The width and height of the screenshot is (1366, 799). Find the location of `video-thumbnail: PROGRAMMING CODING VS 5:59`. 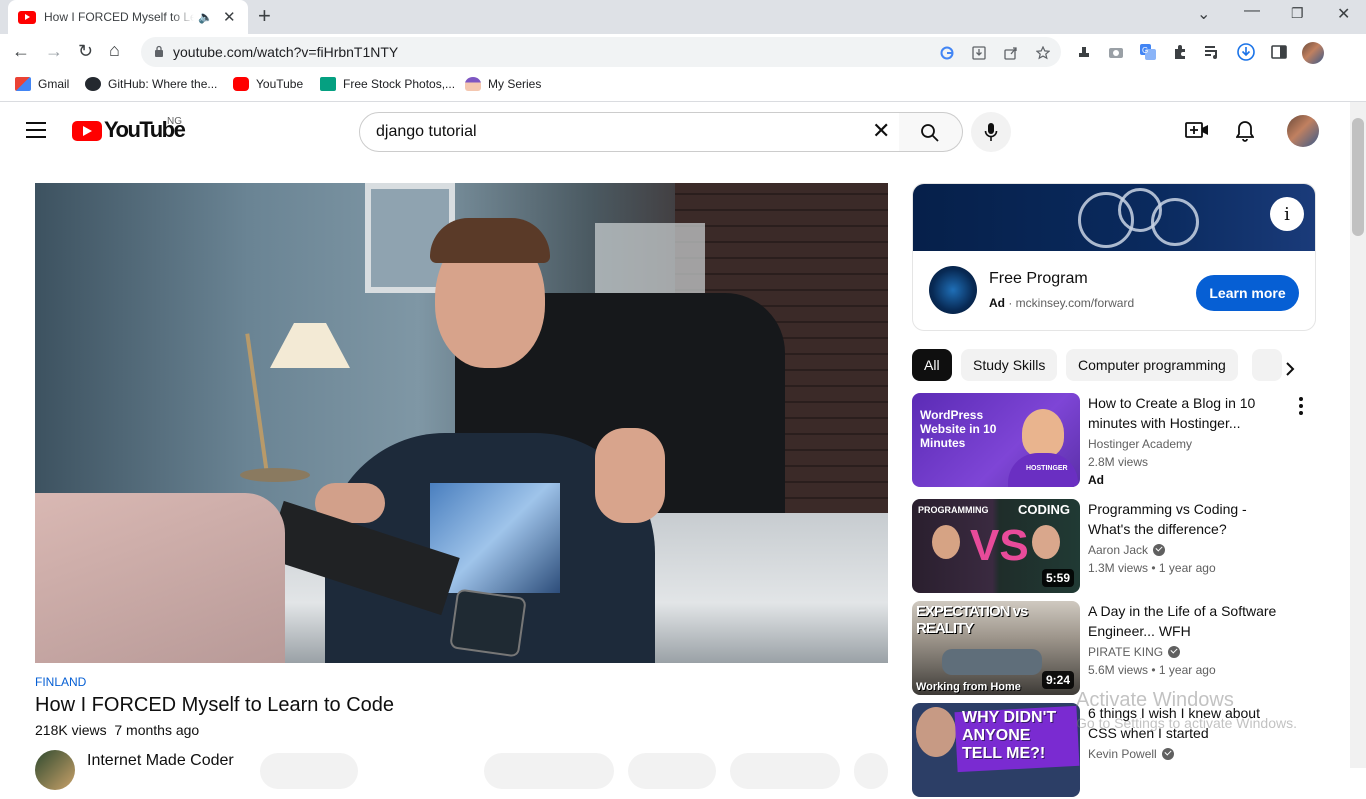

video-thumbnail: PROGRAMMING CODING VS 5:59 is located at coordinates (996, 546).